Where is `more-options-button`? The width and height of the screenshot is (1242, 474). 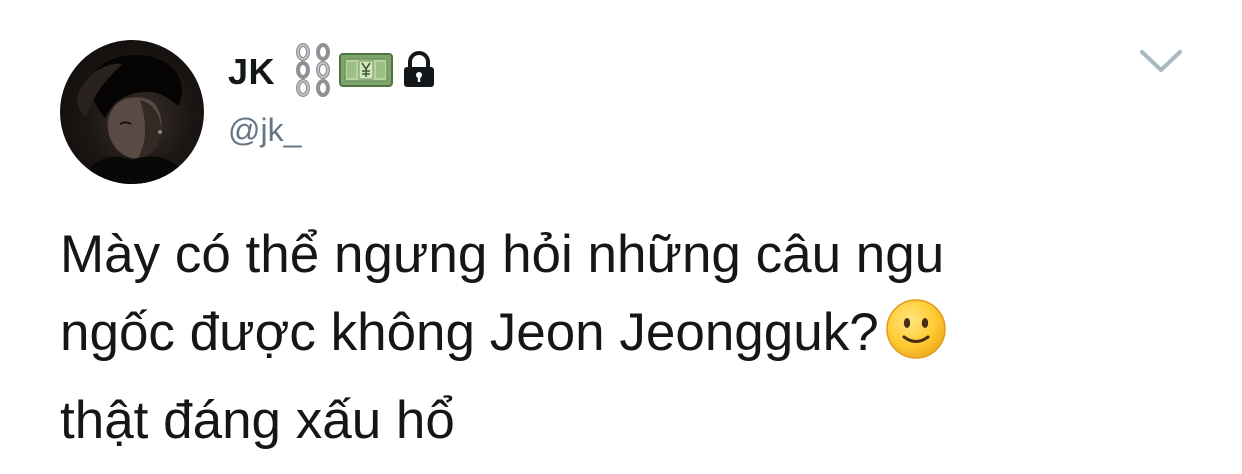
more-options-button is located at coordinates (1161, 61).